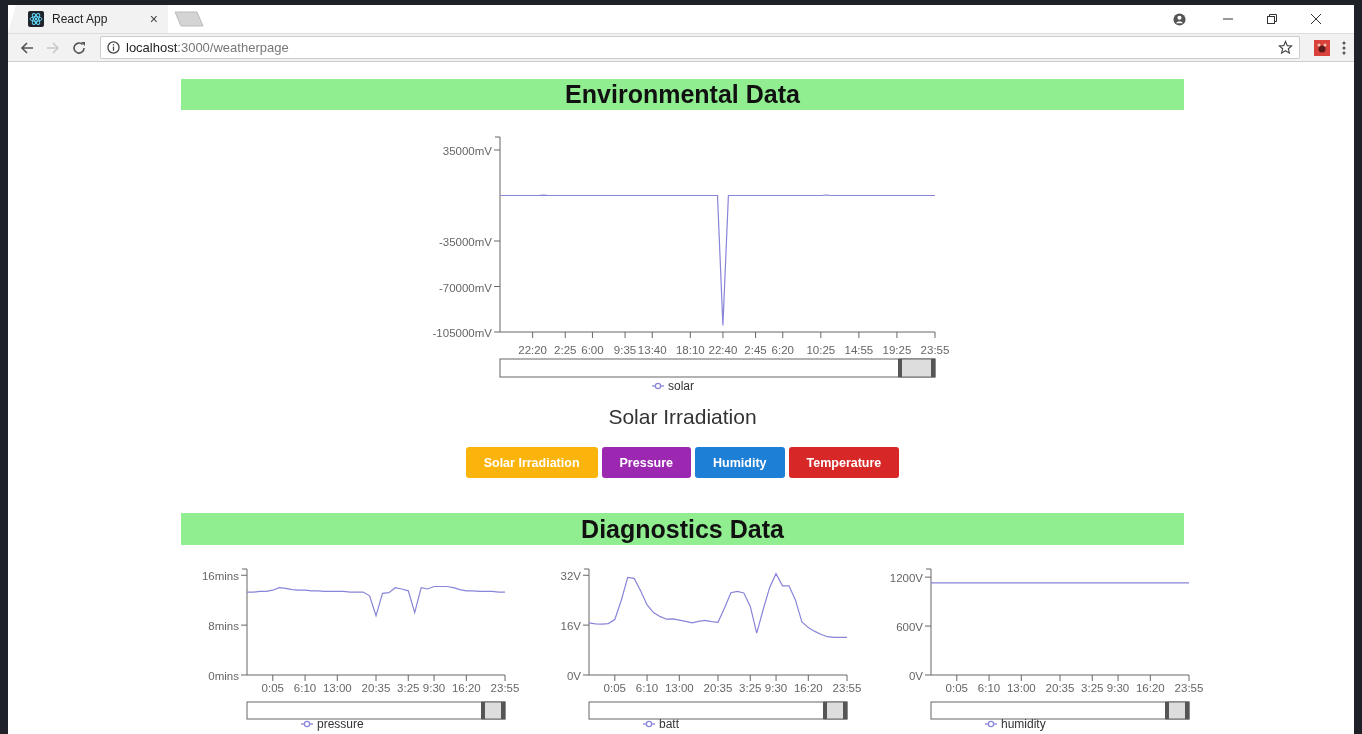  What do you see at coordinates (36, 19) in the screenshot?
I see `atom-icon` at bounding box center [36, 19].